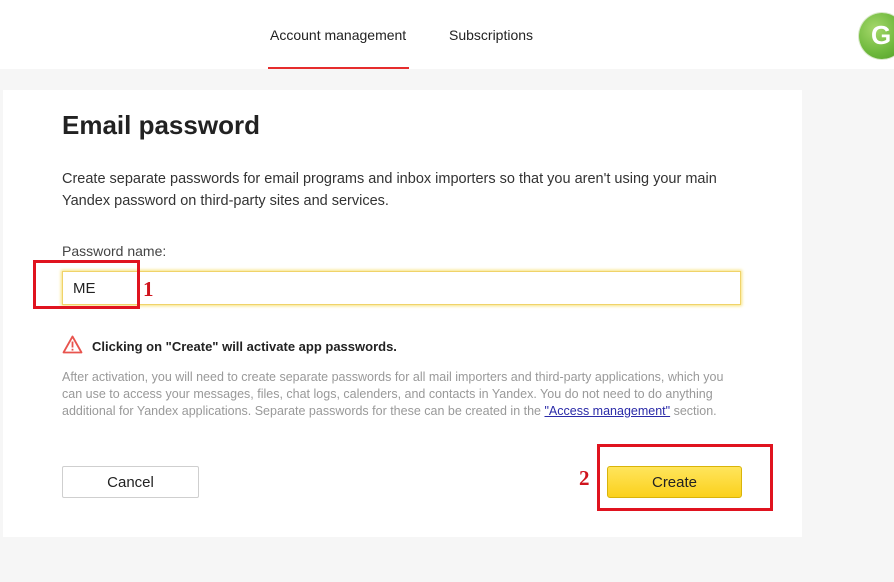 Image resolution: width=894 pixels, height=582 pixels. Describe the element at coordinates (130, 482) in the screenshot. I see `cancel-button: Cancel` at that location.